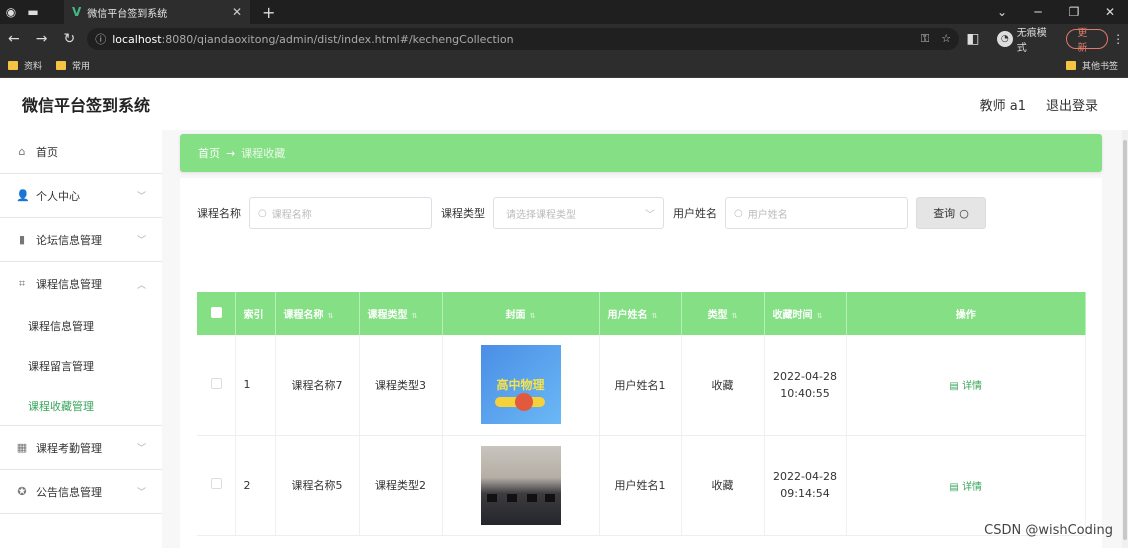 The height and width of the screenshot is (548, 1128). What do you see at coordinates (564, 104) in the screenshot?
I see `app-header: 微信平台签到系统 教师 a1 退出登录` at bounding box center [564, 104].